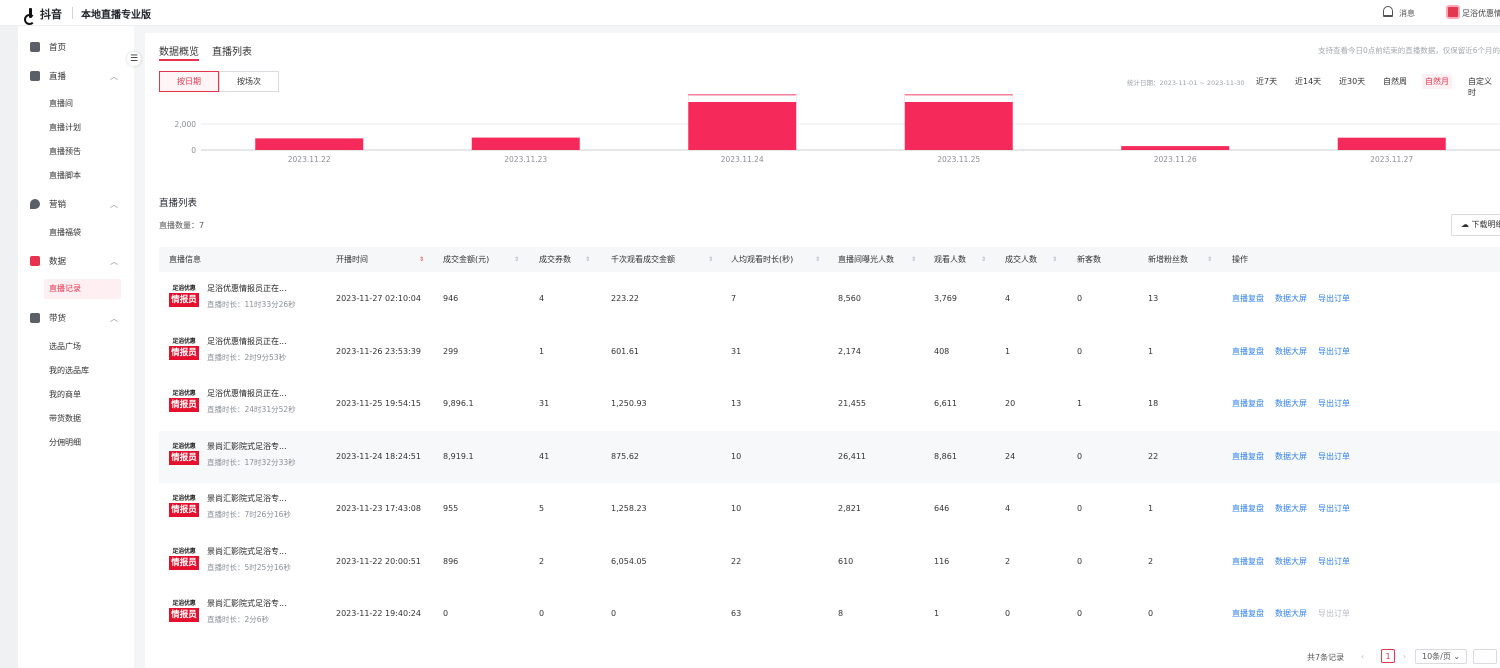 Image resolution: width=1500 pixels, height=668 pixels. What do you see at coordinates (249, 81) in the screenshot?
I see `segment-by-session: 按场次` at bounding box center [249, 81].